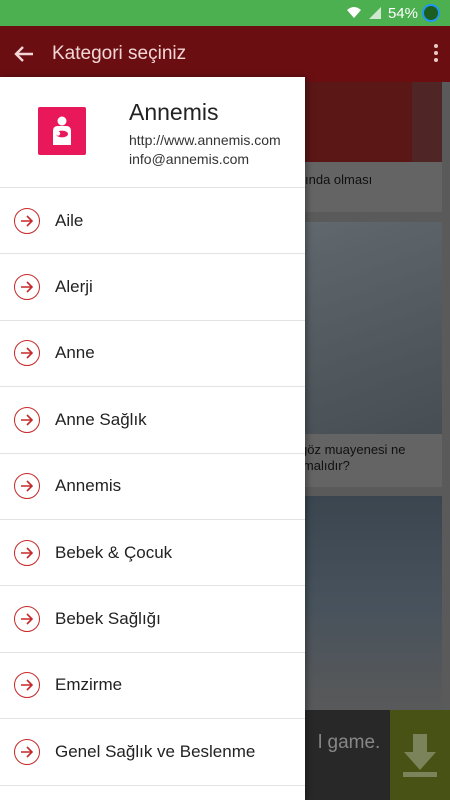 This screenshot has width=450, height=800. I want to click on more-options-icon, so click(436, 54).